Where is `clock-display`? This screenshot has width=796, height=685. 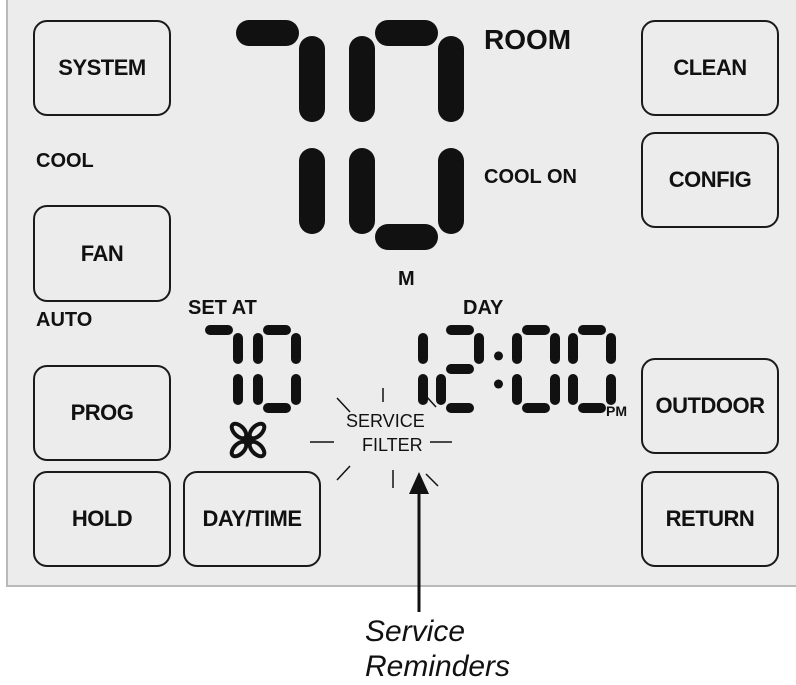 clock-display is located at coordinates (517, 369).